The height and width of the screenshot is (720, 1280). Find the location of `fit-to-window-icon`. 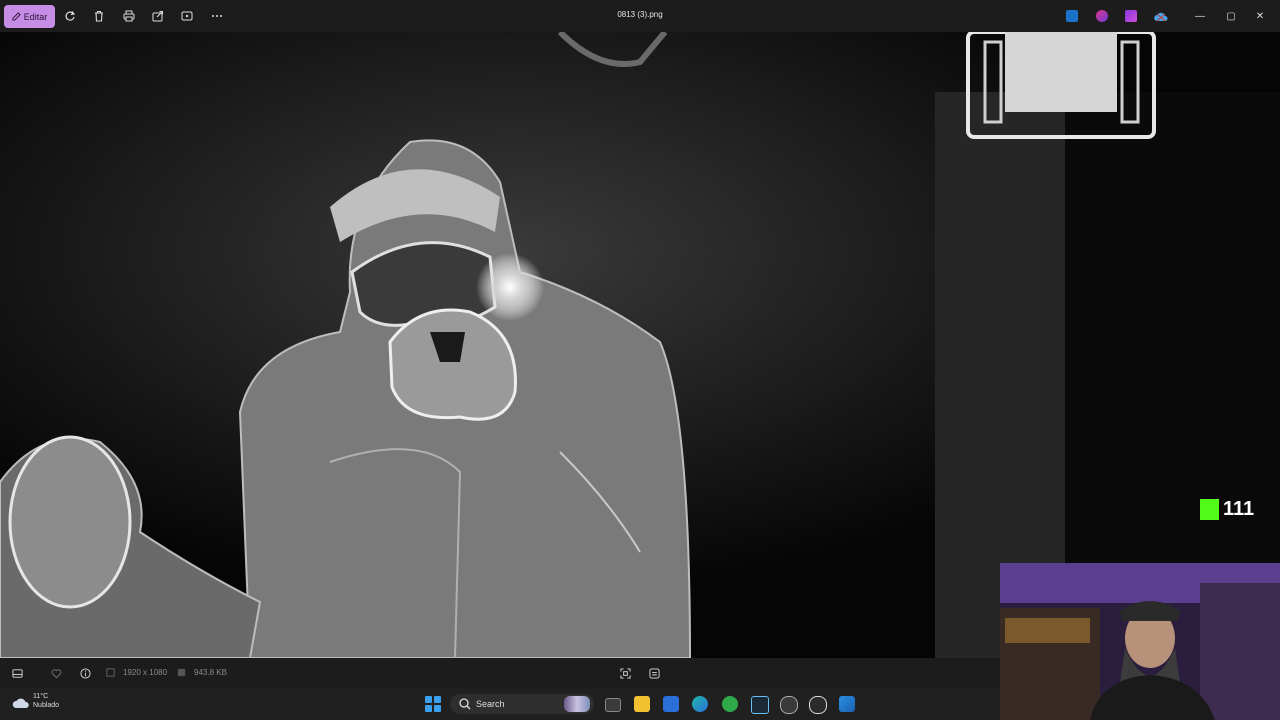

fit-to-window-icon is located at coordinates (625, 673).